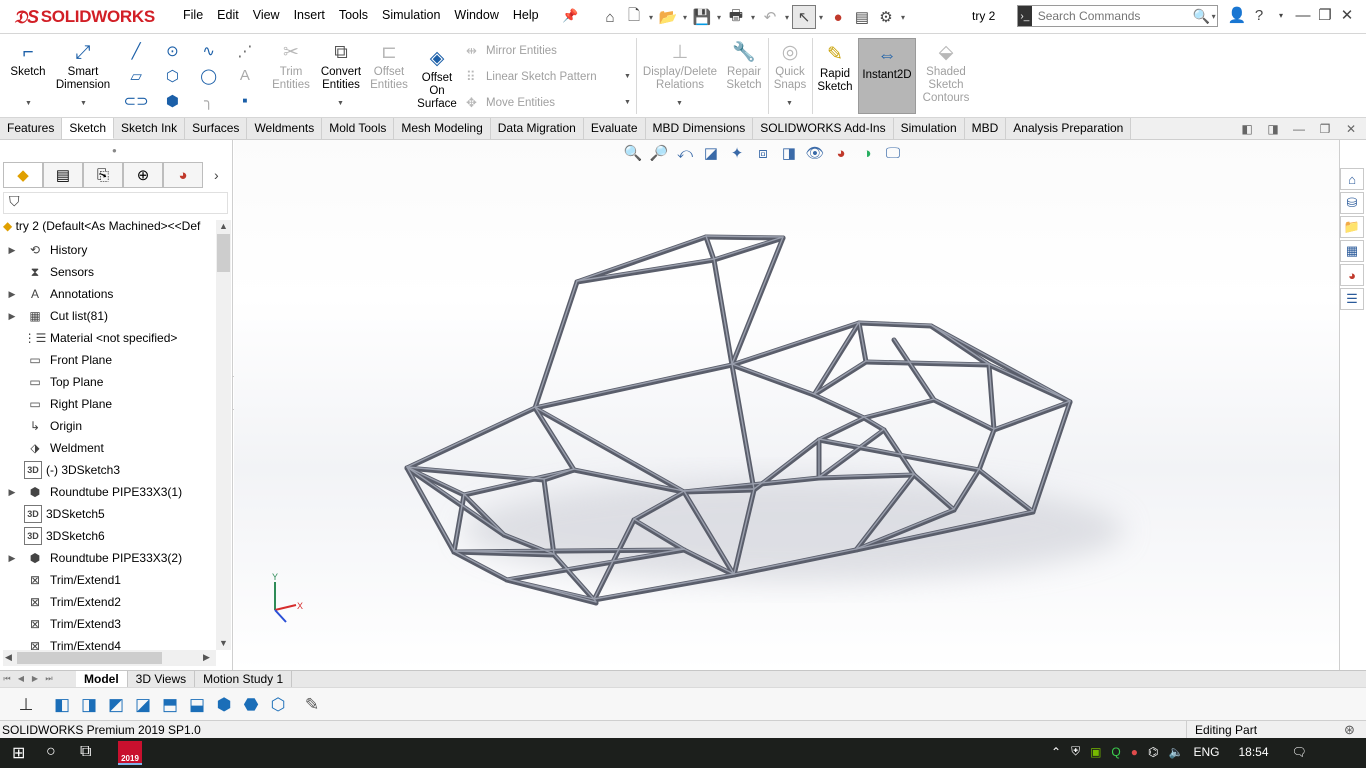  I want to click on first-tab-icon: ⏮, so click(7, 679).